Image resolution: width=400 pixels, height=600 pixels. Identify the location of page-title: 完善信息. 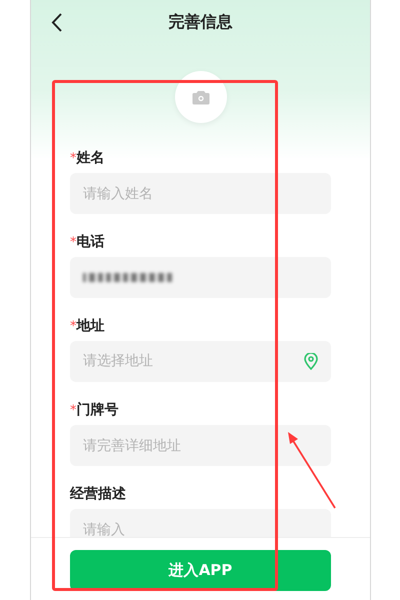
(200, 22).